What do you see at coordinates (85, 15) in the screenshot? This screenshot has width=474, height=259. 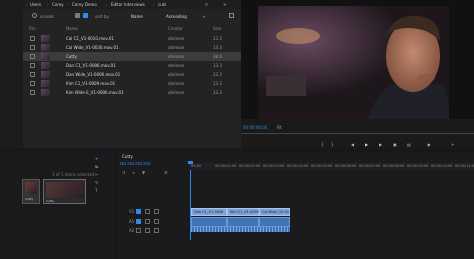 I see `grid-view-icon` at bounding box center [85, 15].